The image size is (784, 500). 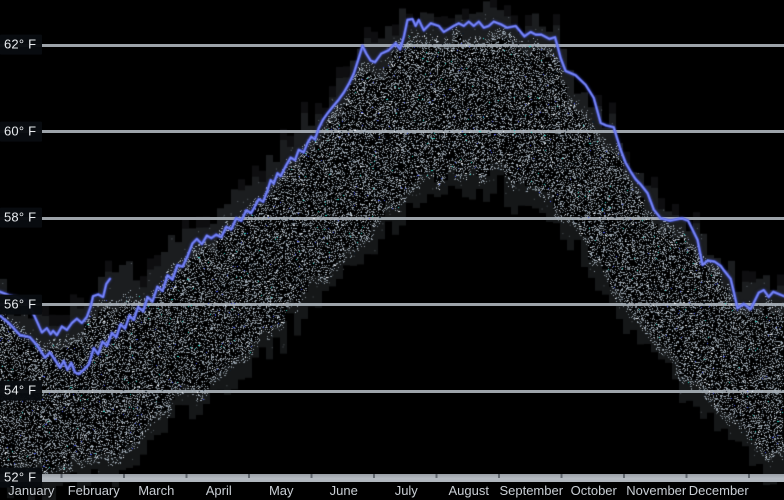 What do you see at coordinates (343, 490) in the screenshot?
I see `x-axis-month-label: June` at bounding box center [343, 490].